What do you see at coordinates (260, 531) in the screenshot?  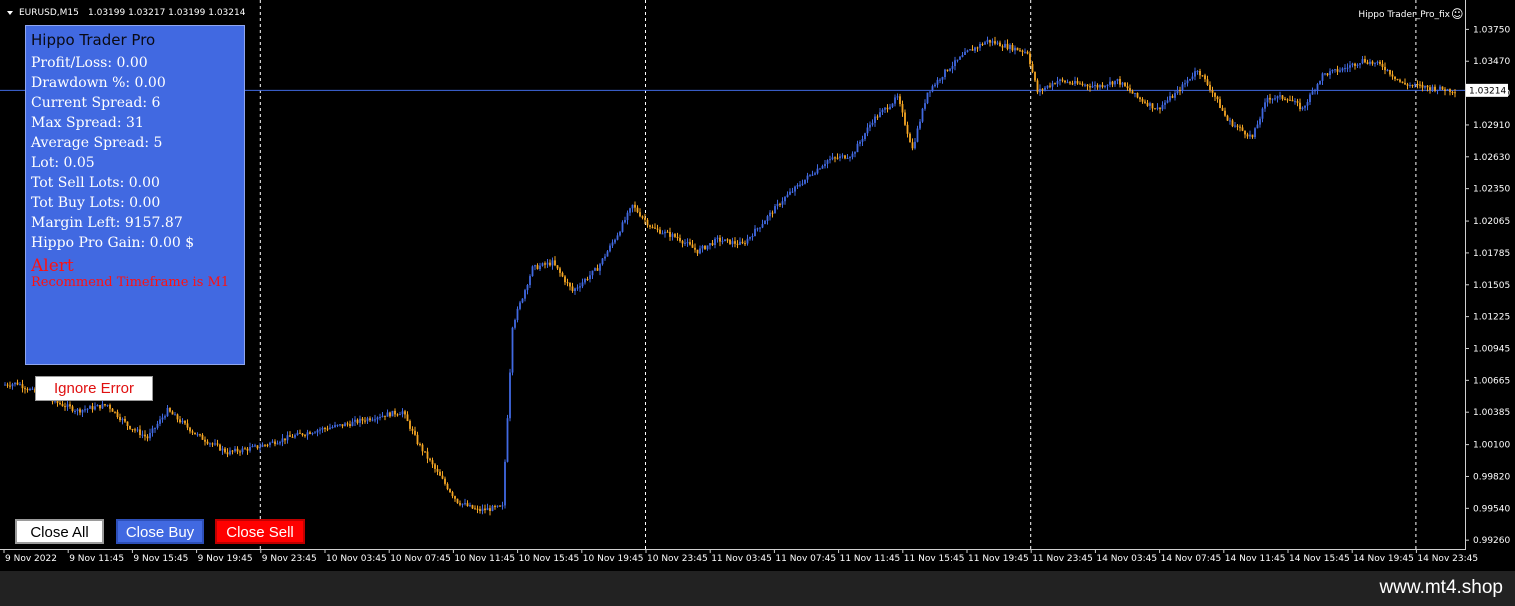 I see `close-sell-button: Close Sell` at bounding box center [260, 531].